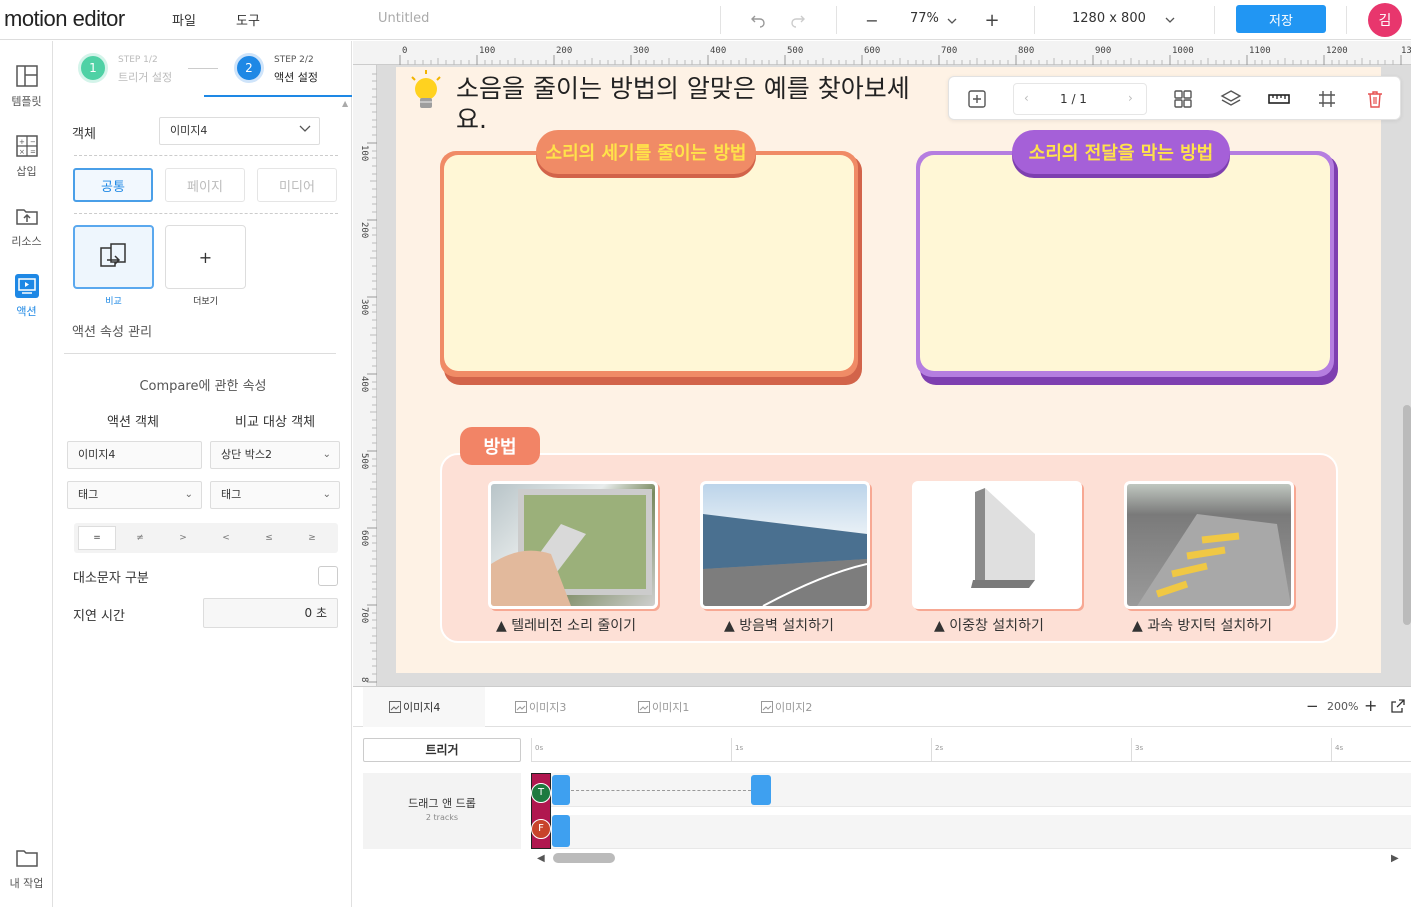  I want to click on next-page-icon: ›, so click(1130, 98).